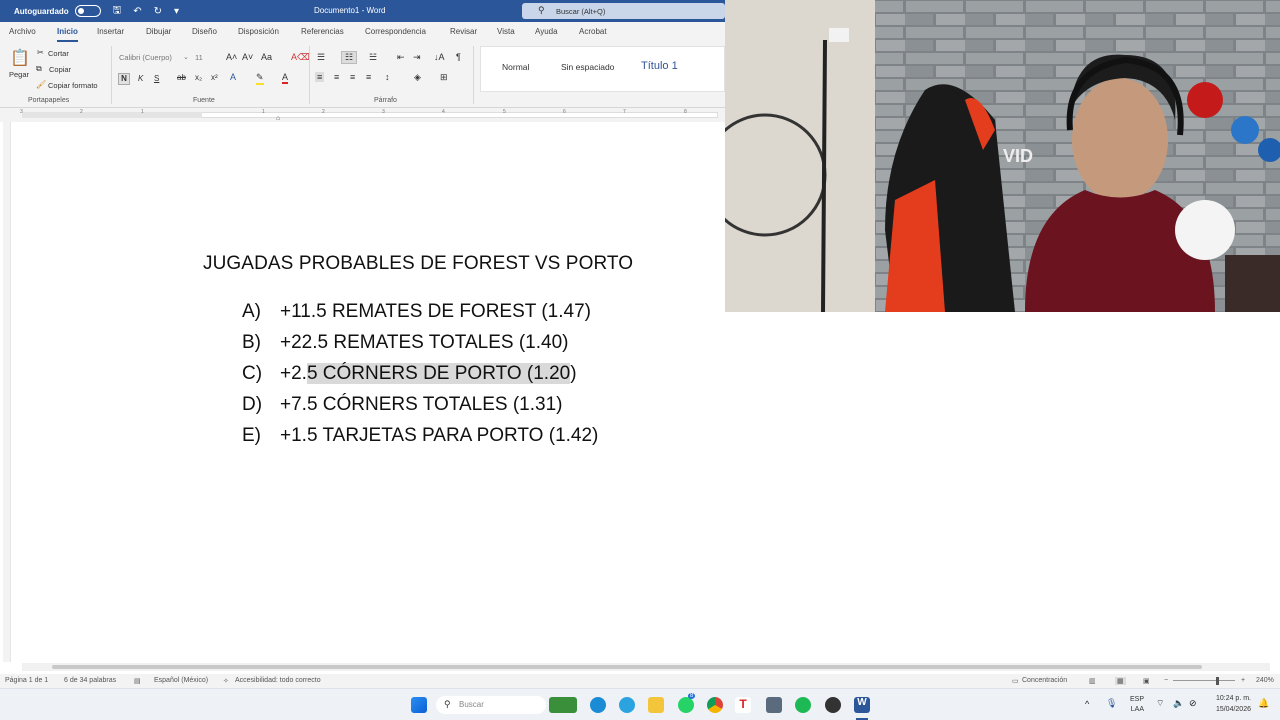 The image size is (1280, 720). Describe the element at coordinates (563, 705) in the screenshot. I see `forest-widget-icon` at that location.